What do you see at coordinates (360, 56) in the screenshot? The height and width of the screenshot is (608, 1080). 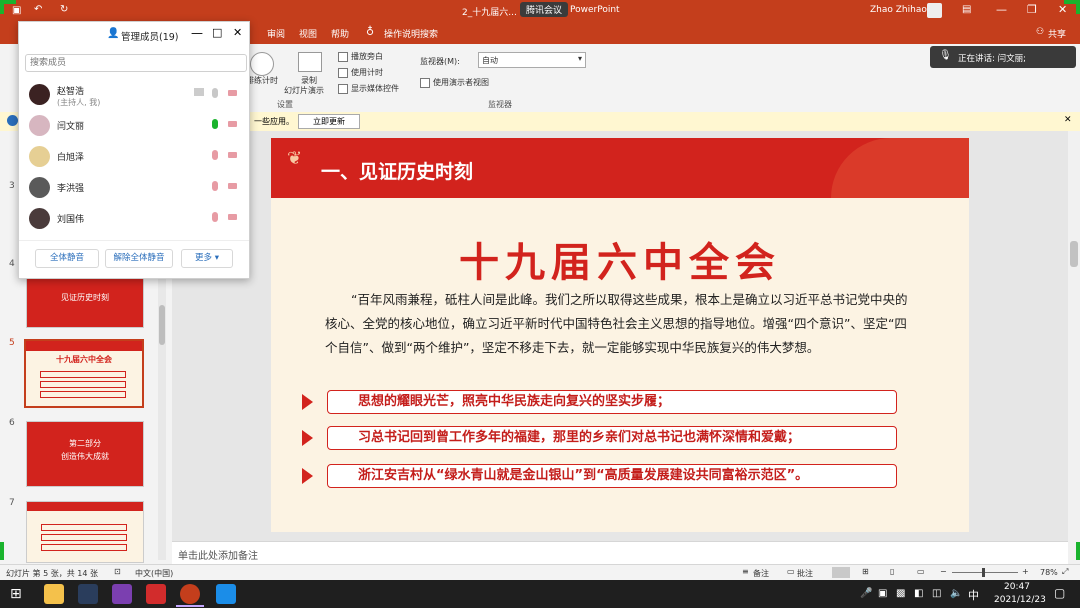 I see `narration-checkbox: 播放旁白` at bounding box center [360, 56].